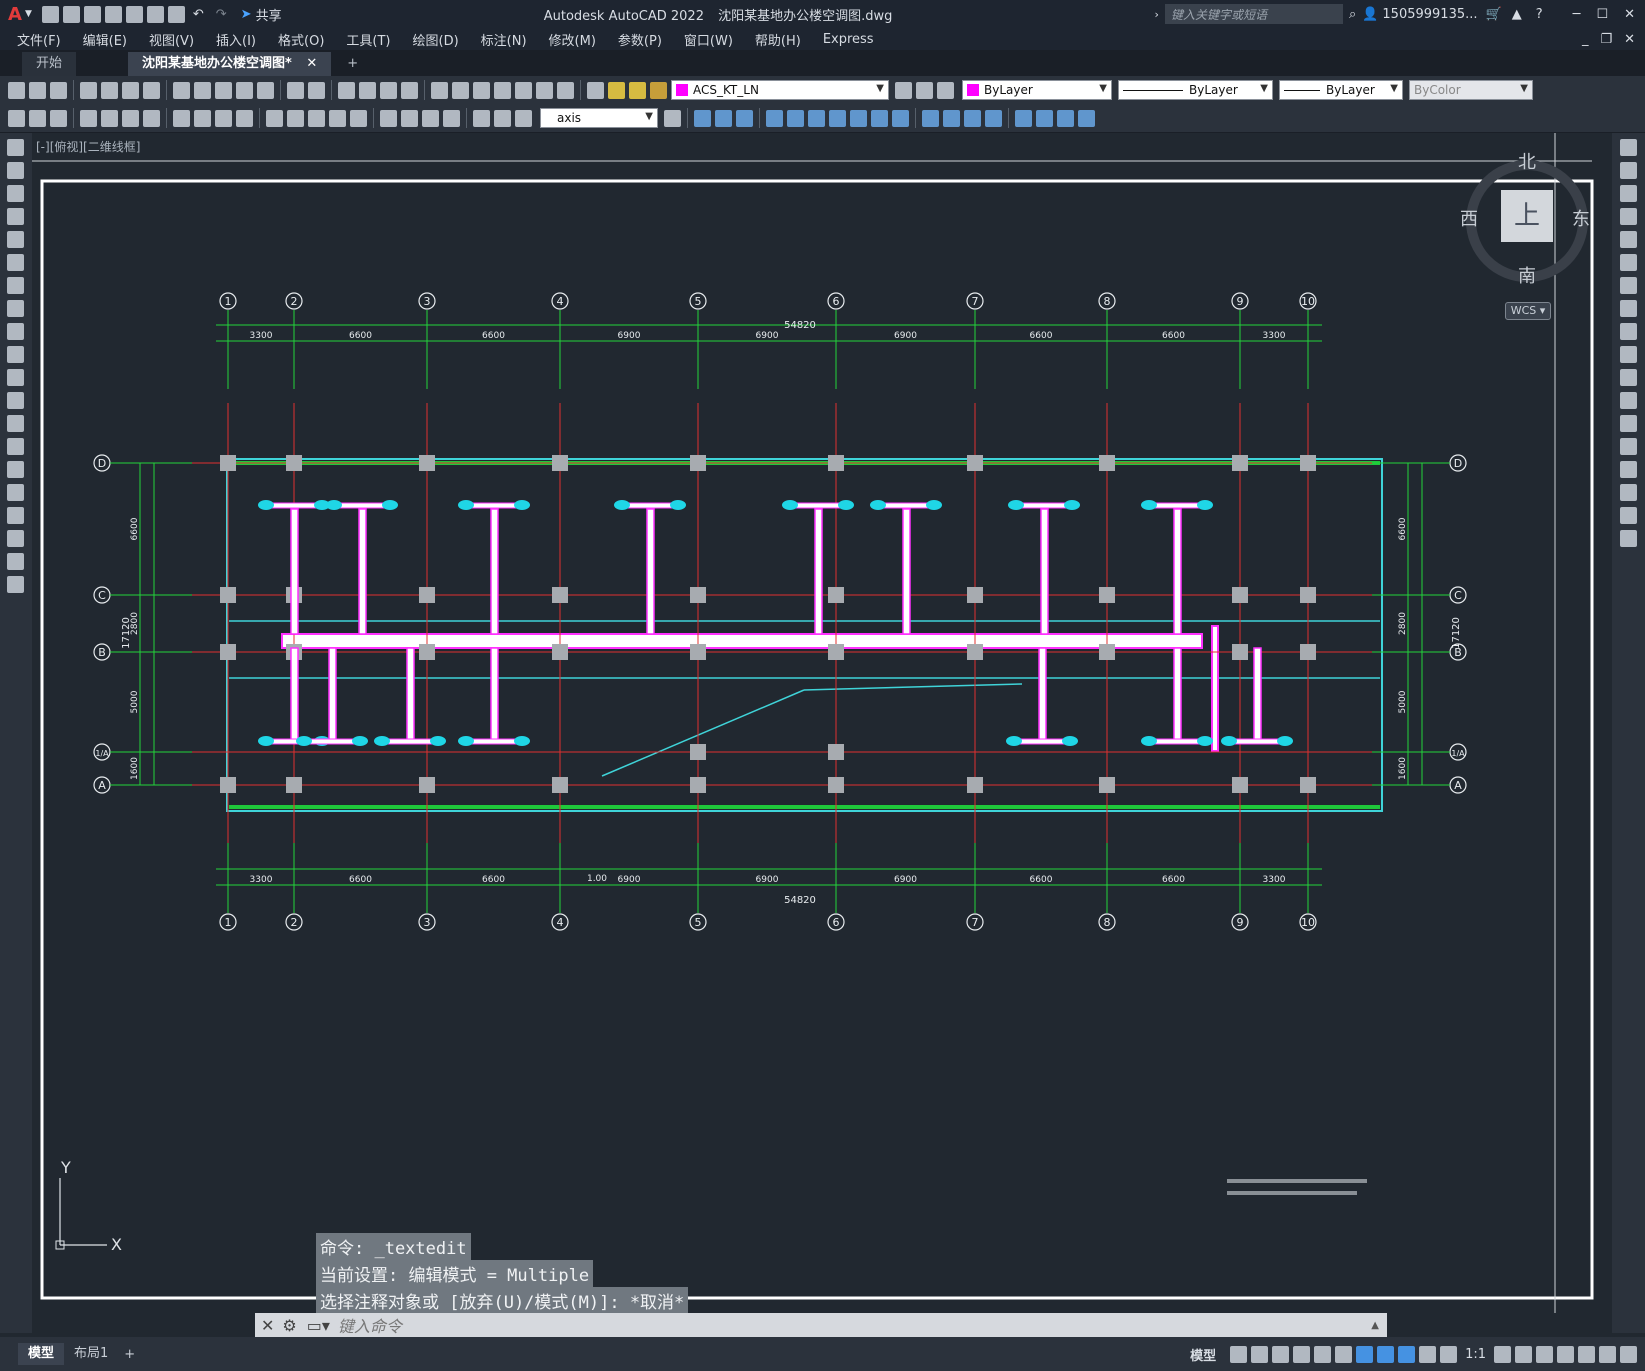  What do you see at coordinates (130, 118) in the screenshot?
I see `arc-length-icon` at bounding box center [130, 118].